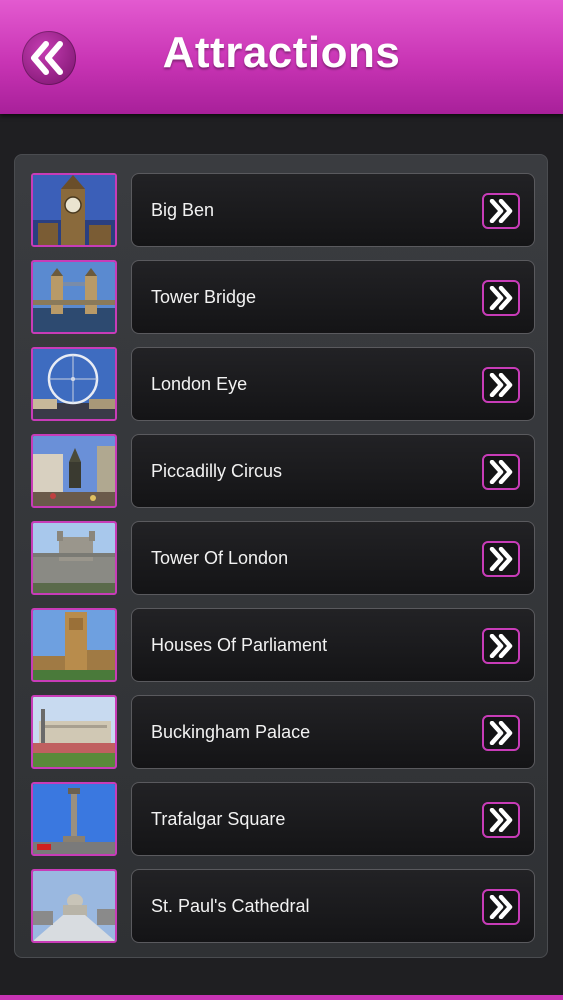 This screenshot has width=563, height=1000. I want to click on app-header: Attractions, so click(281, 57).